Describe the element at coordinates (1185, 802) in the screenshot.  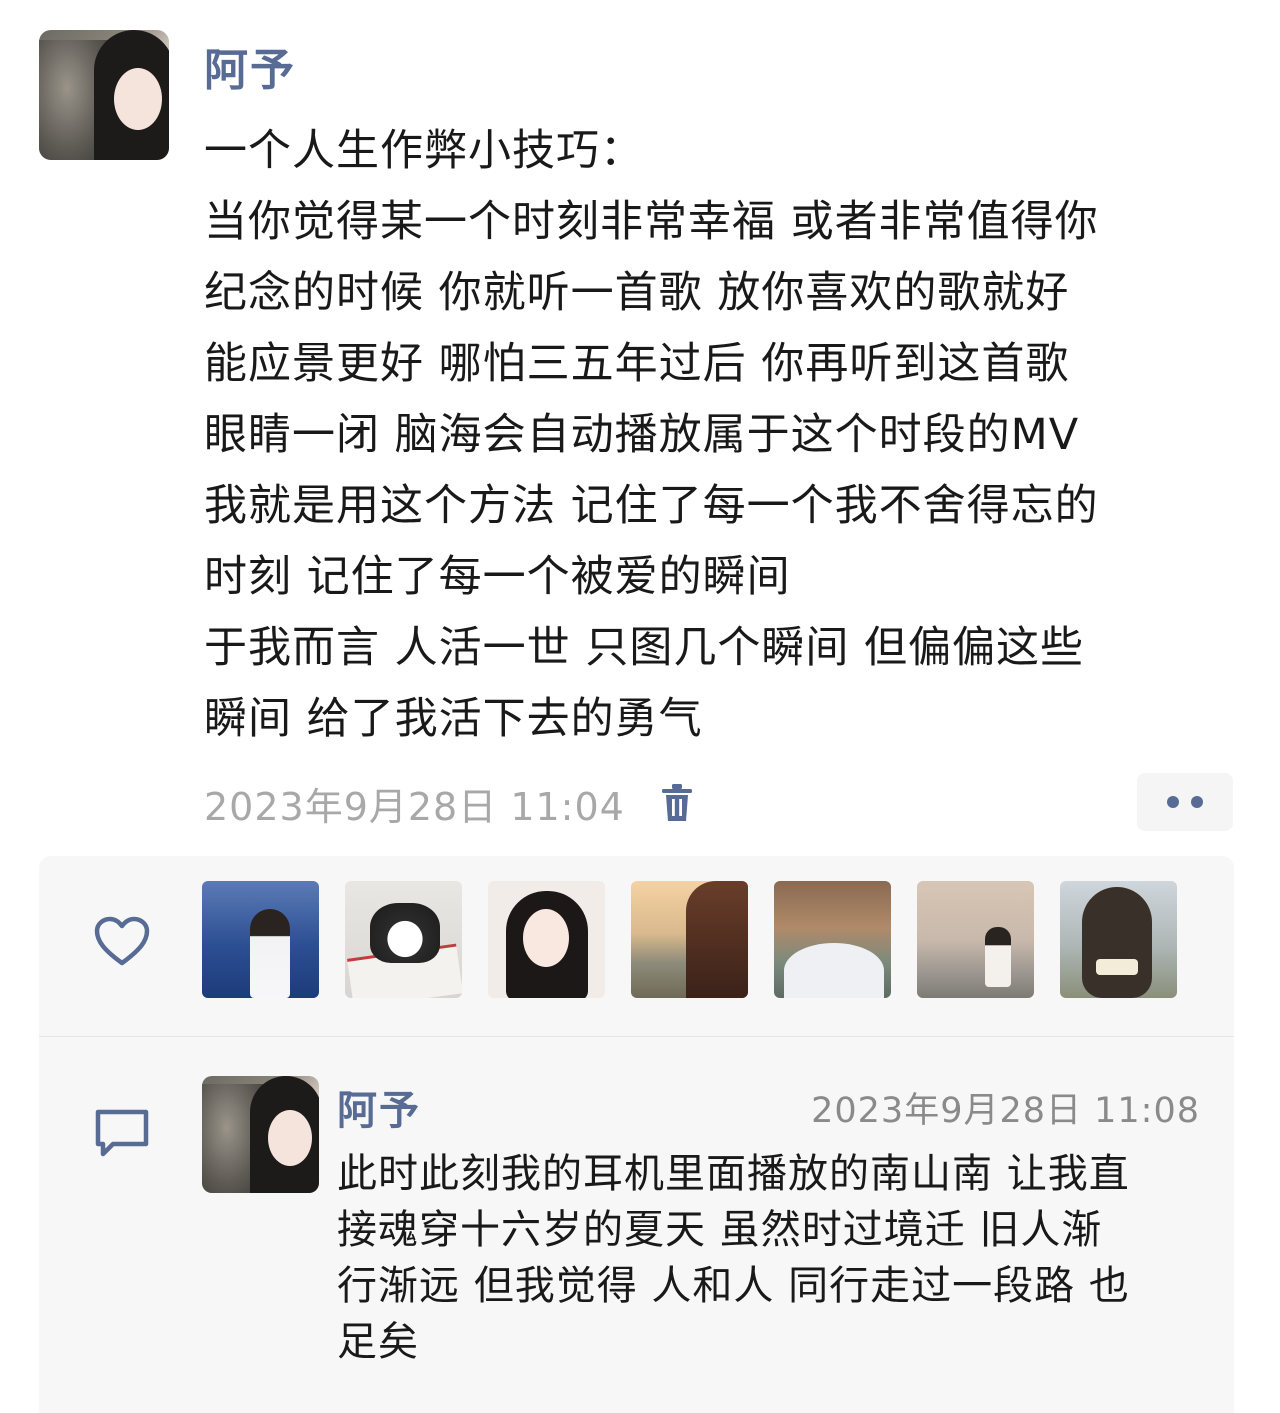
I see `more-options-button` at that location.